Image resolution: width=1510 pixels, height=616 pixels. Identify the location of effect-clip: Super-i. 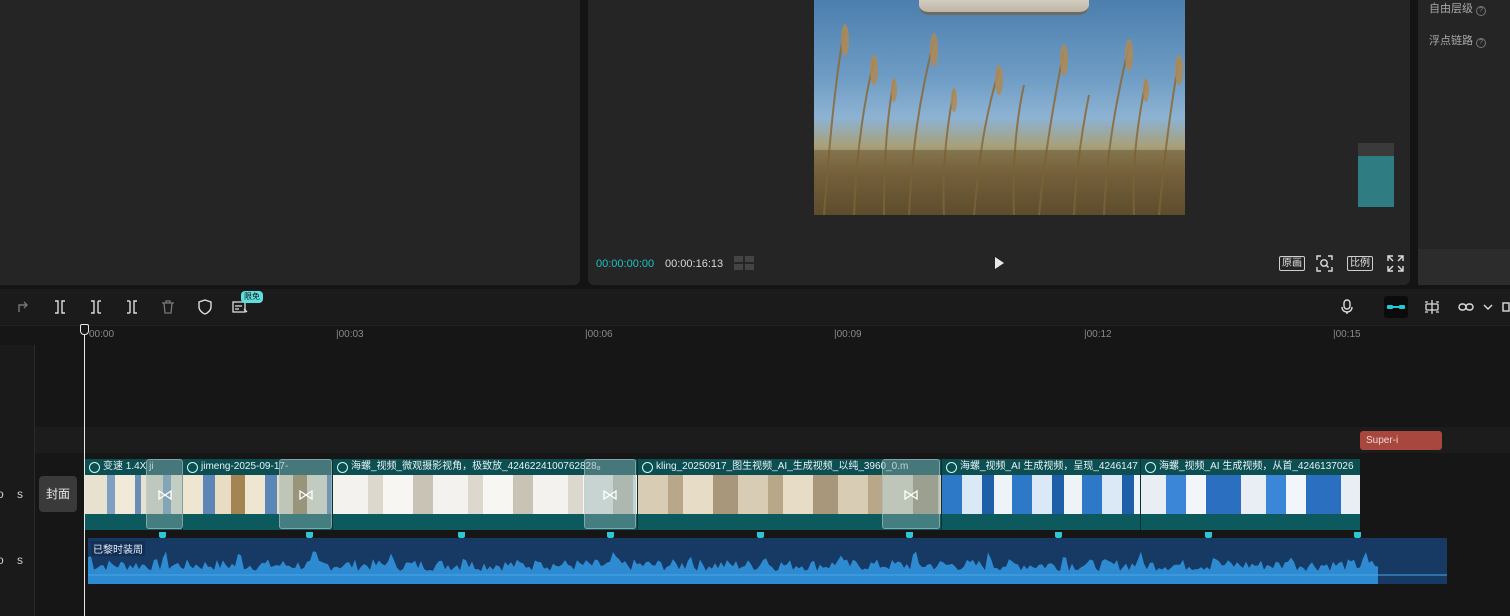
(1401, 440).